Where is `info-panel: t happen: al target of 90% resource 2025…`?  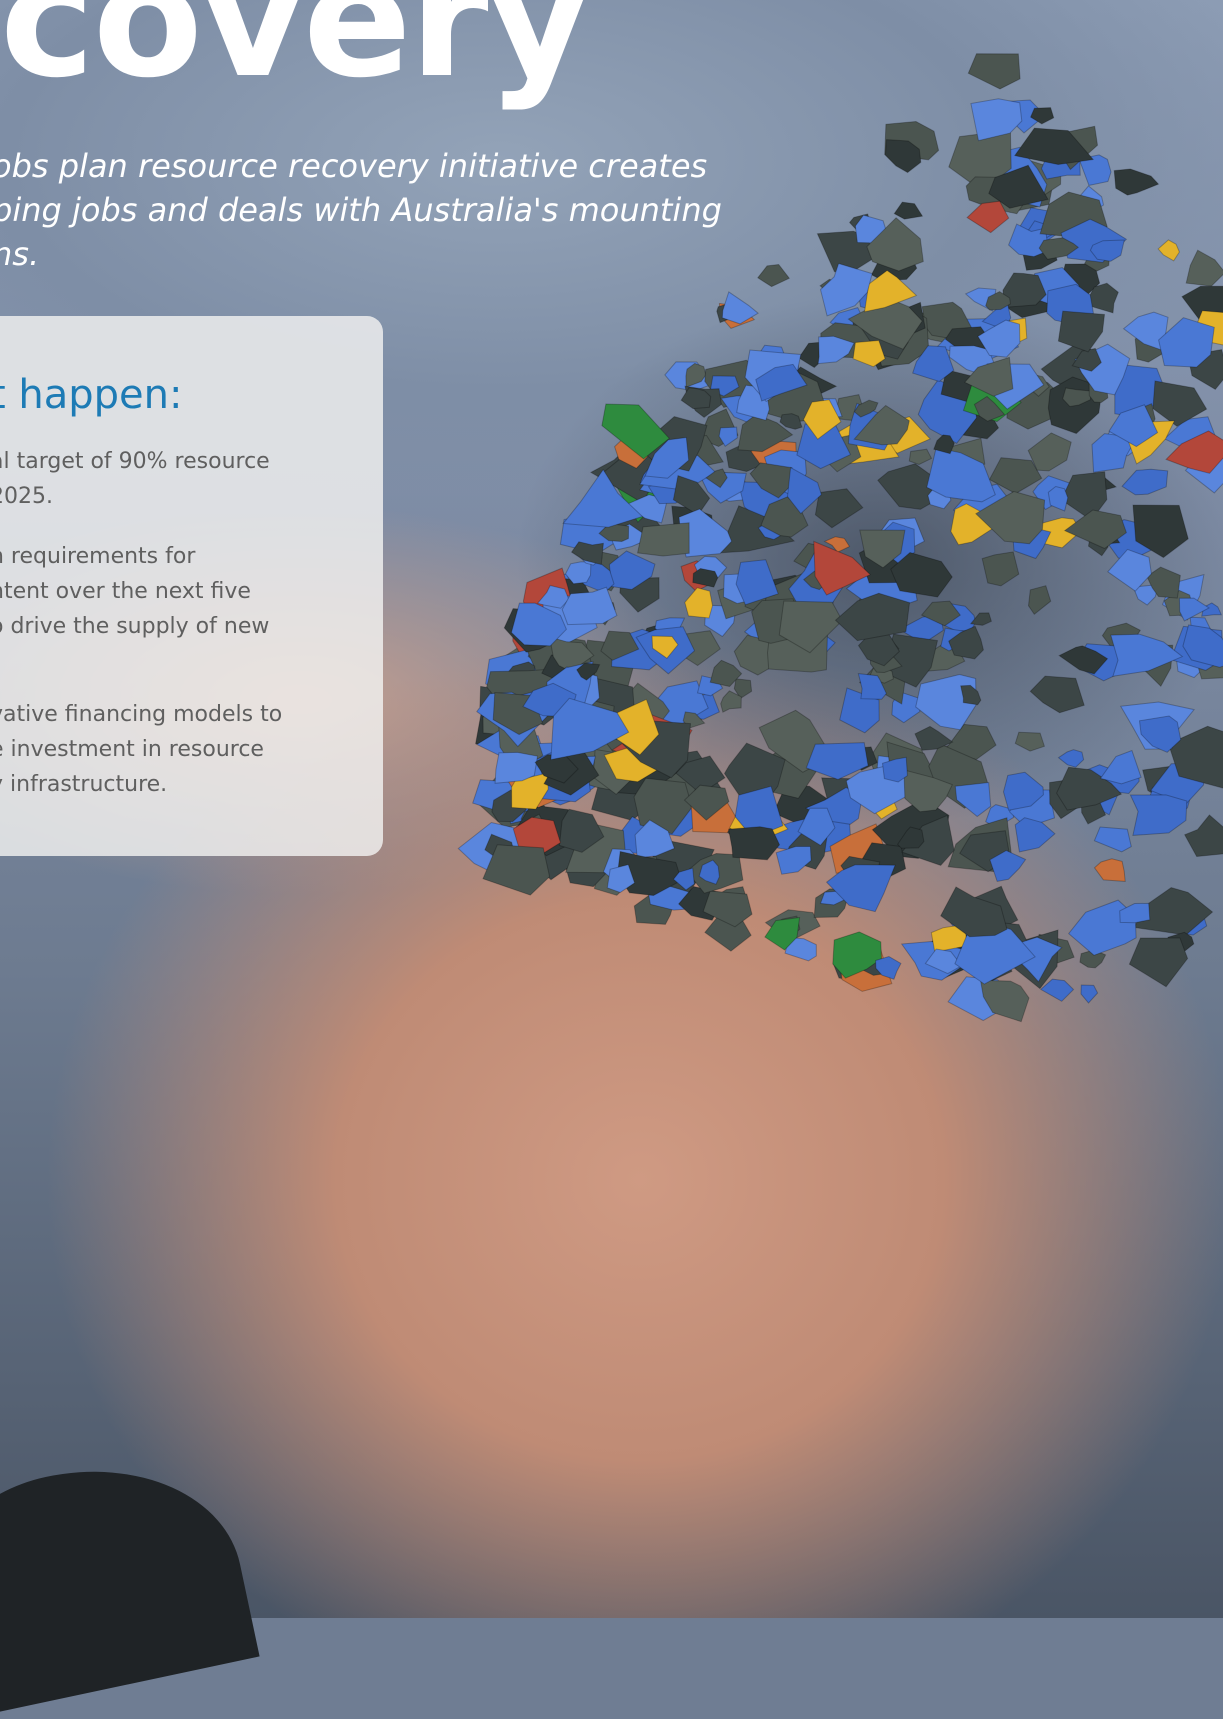 info-panel: t happen: al target of 90% resource 2025… is located at coordinates (191, 586).